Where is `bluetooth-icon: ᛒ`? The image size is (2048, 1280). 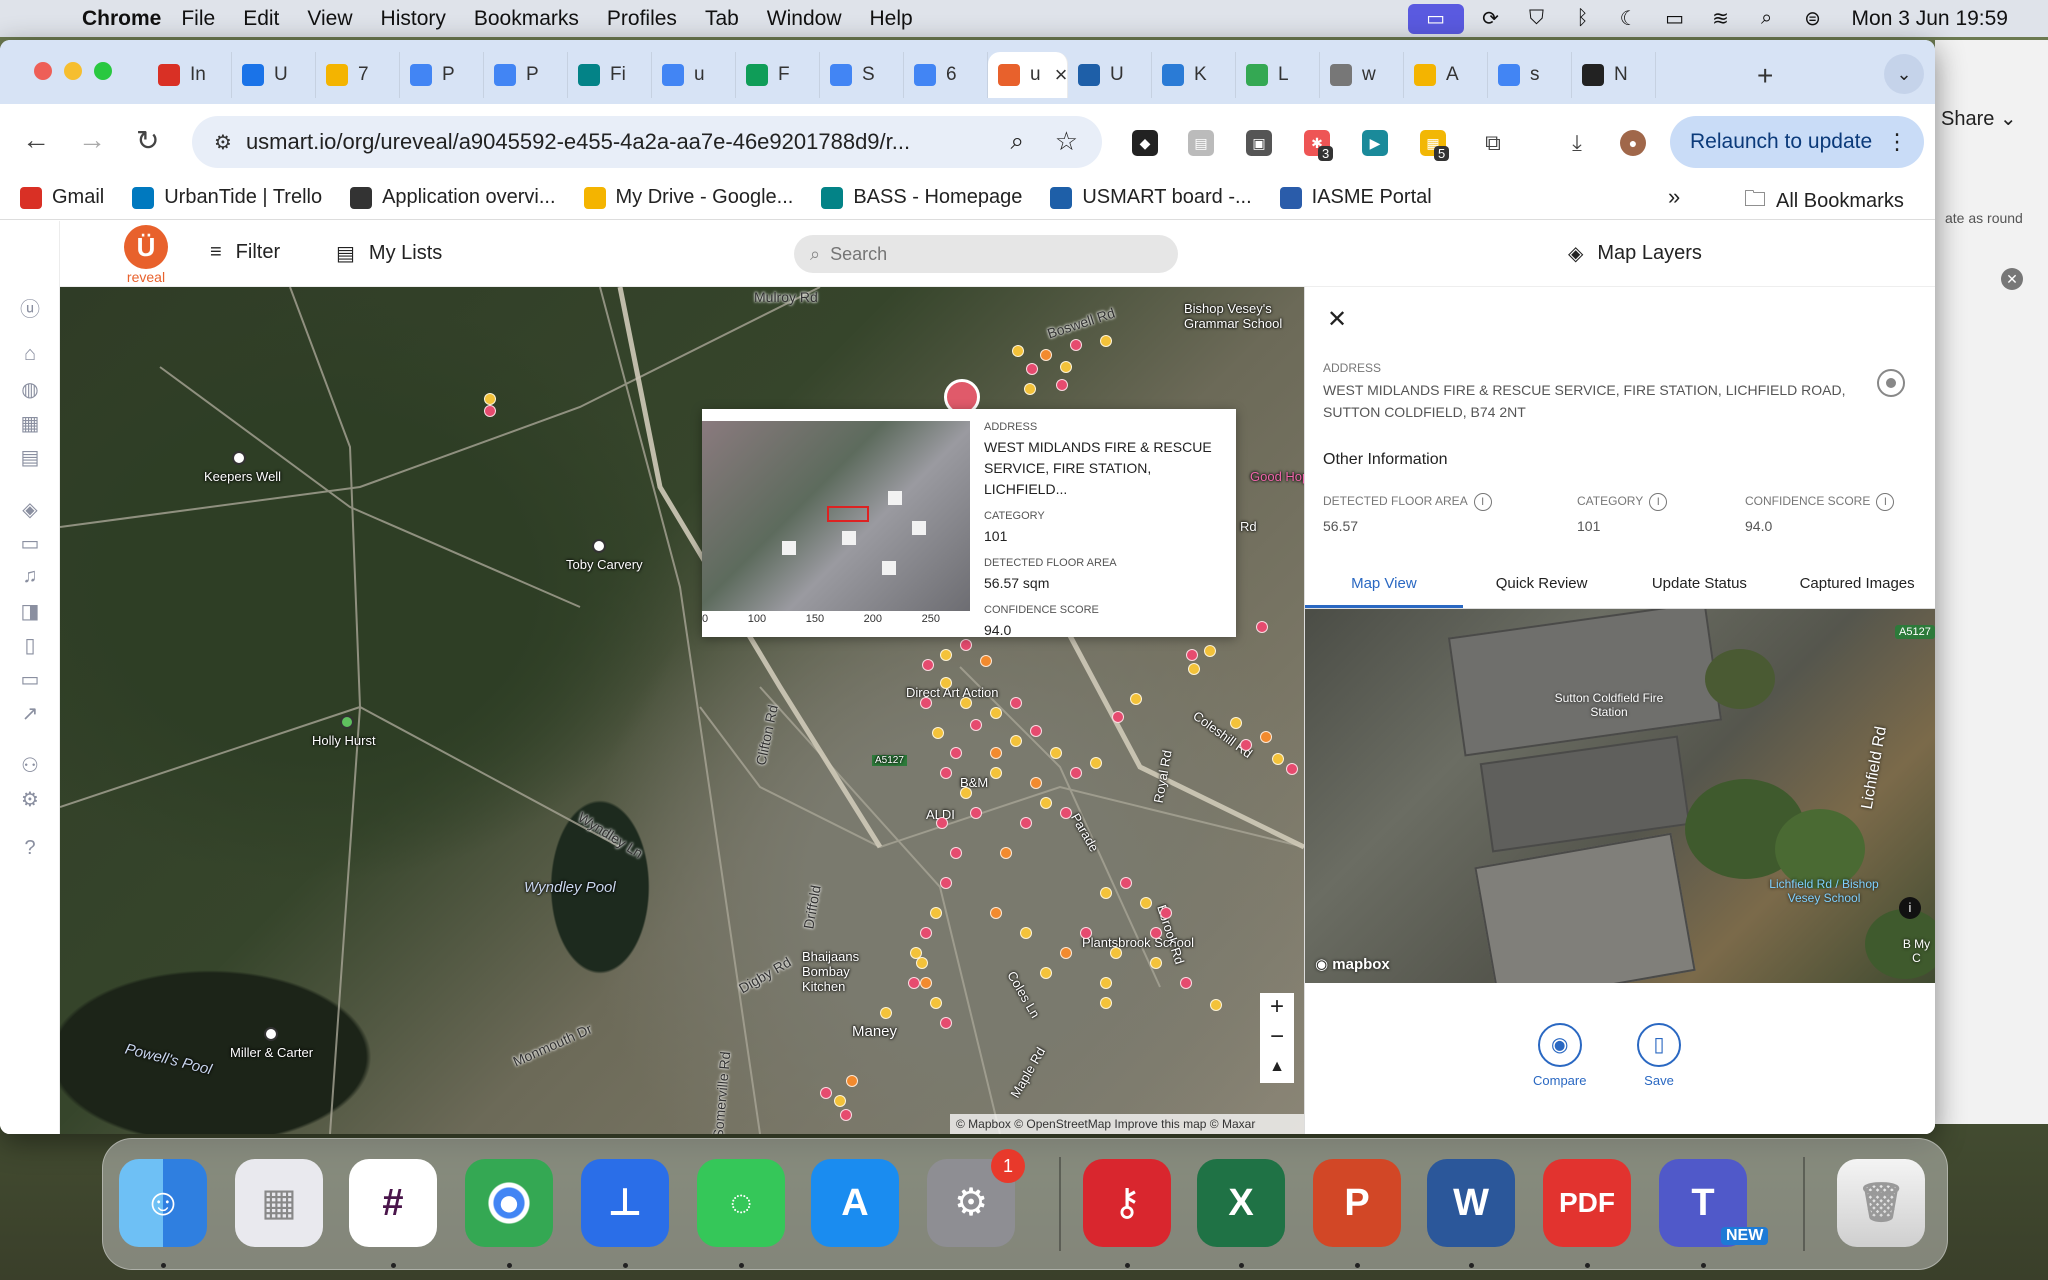
bluetooth-icon: ᛒ is located at coordinates (1583, 18).